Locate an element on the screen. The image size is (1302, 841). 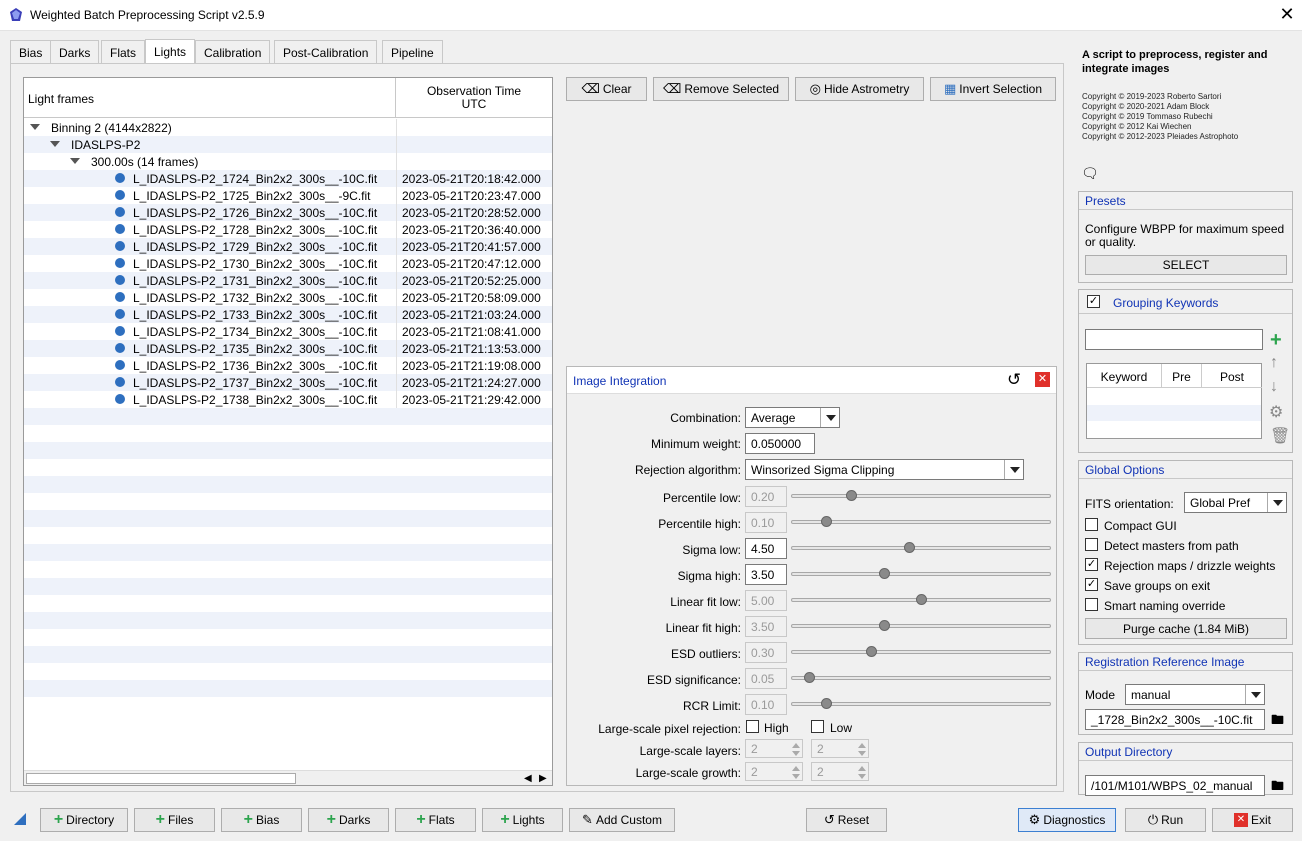
remove-selected-button: ⌫ Remove Selected is located at coordinates (721, 89).